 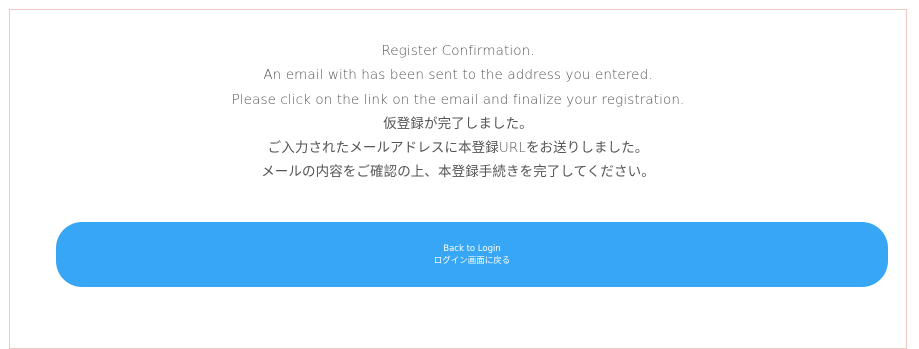 I want to click on complete-registration-text: メールの内容をご確認の上、本登録手続きを完了してください。, so click(x=458, y=172).